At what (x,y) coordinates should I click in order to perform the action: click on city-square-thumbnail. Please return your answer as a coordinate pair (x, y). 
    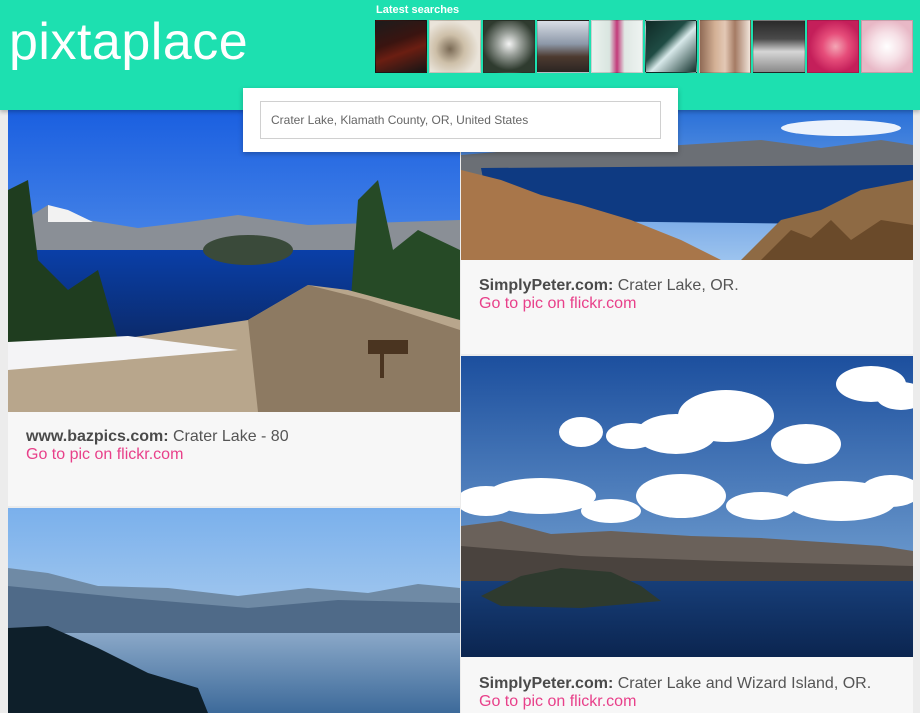
    Looking at the image, I should click on (563, 46).